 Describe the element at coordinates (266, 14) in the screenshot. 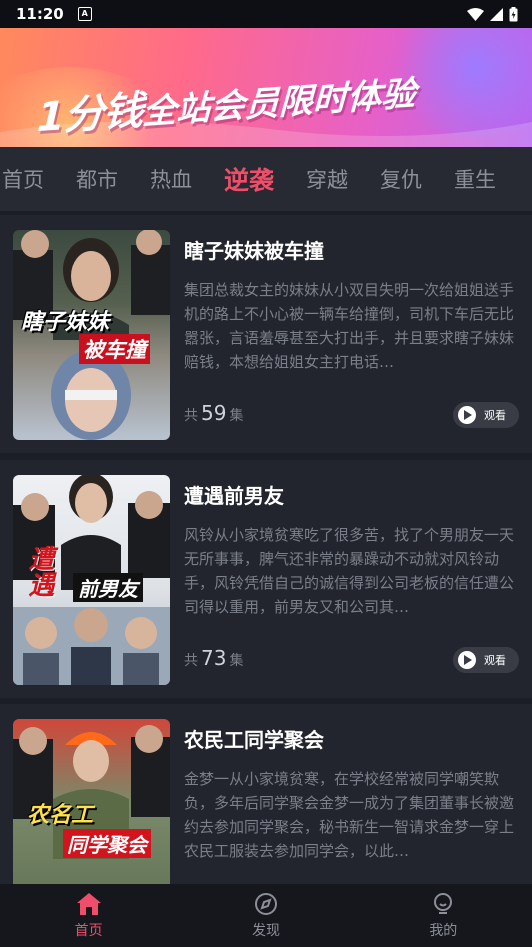

I see `status-bar: 11:20 A` at that location.